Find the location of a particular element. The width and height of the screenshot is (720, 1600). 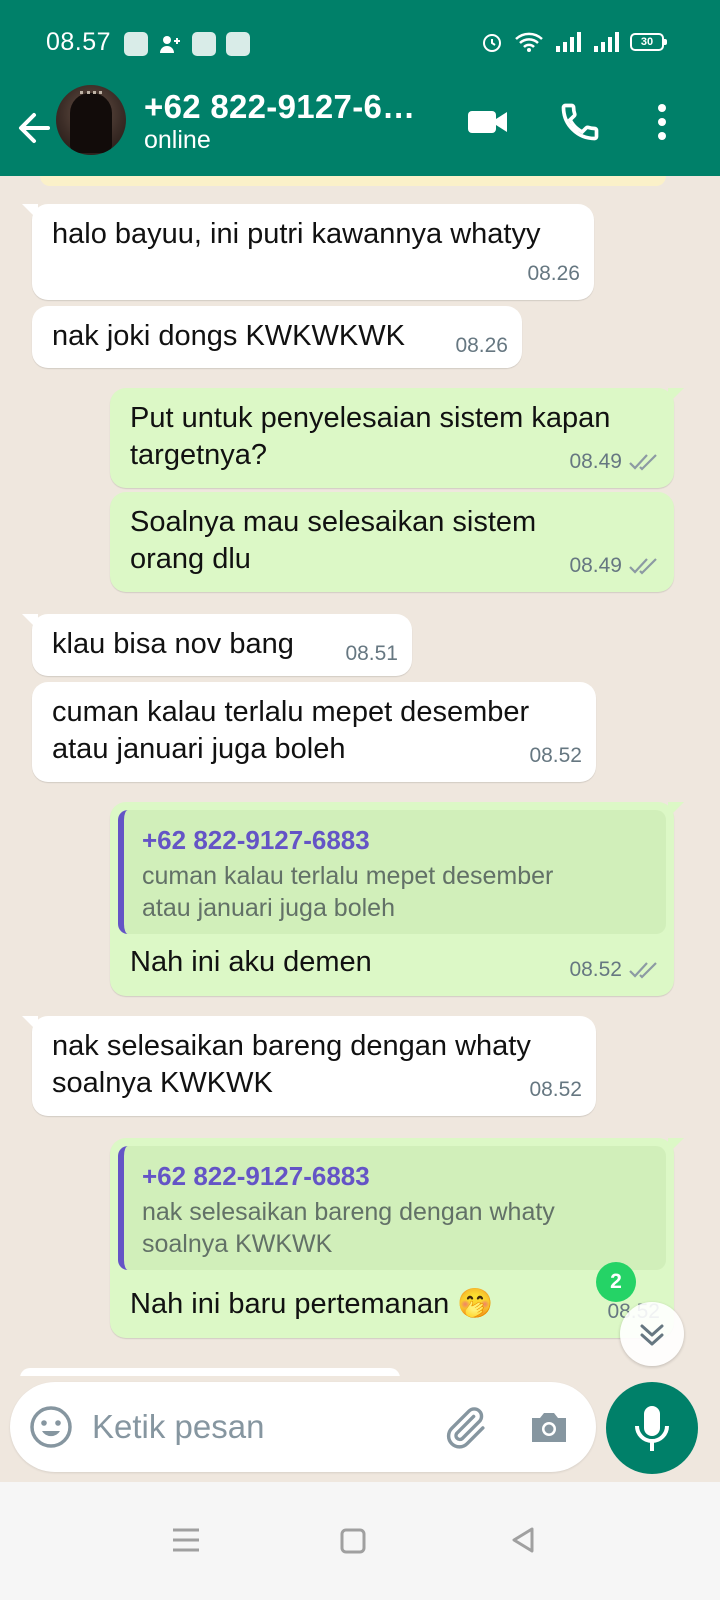

add-contact-notification-icon is located at coordinates (170, 44).